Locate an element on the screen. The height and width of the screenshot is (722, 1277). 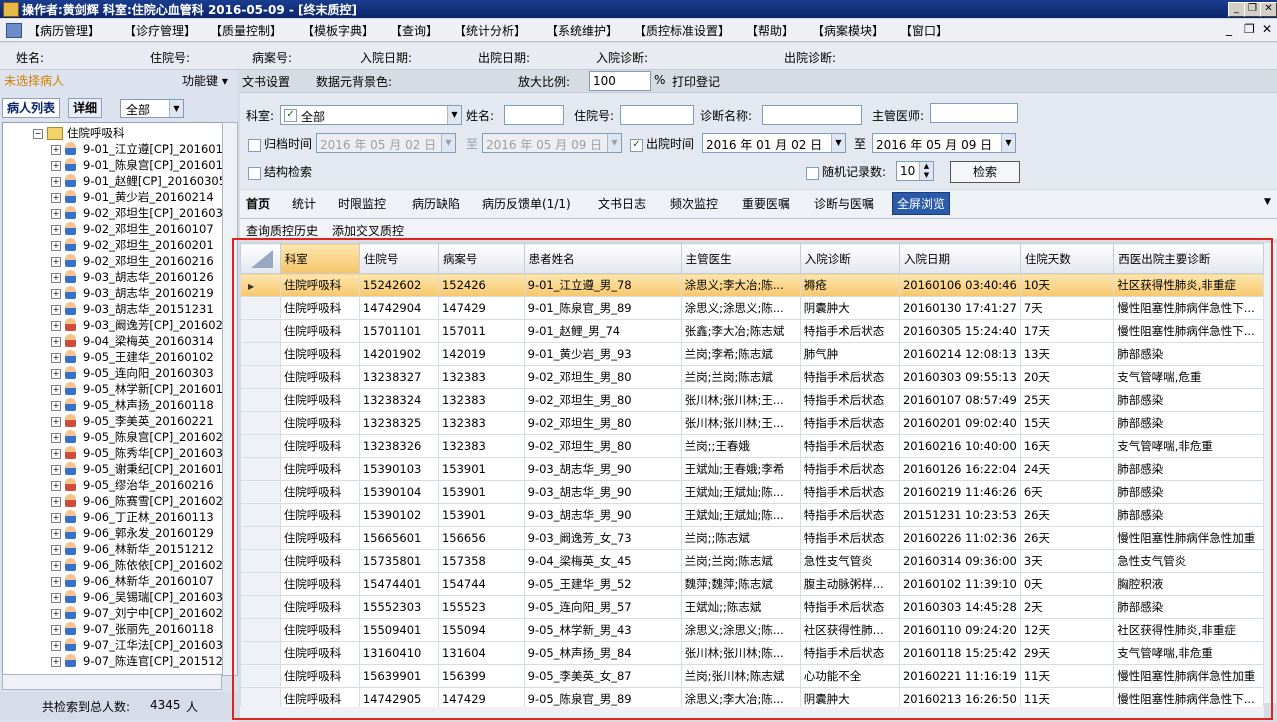
table-cell: 9-03_阚逸芳_女_73 is located at coordinates (602, 538).